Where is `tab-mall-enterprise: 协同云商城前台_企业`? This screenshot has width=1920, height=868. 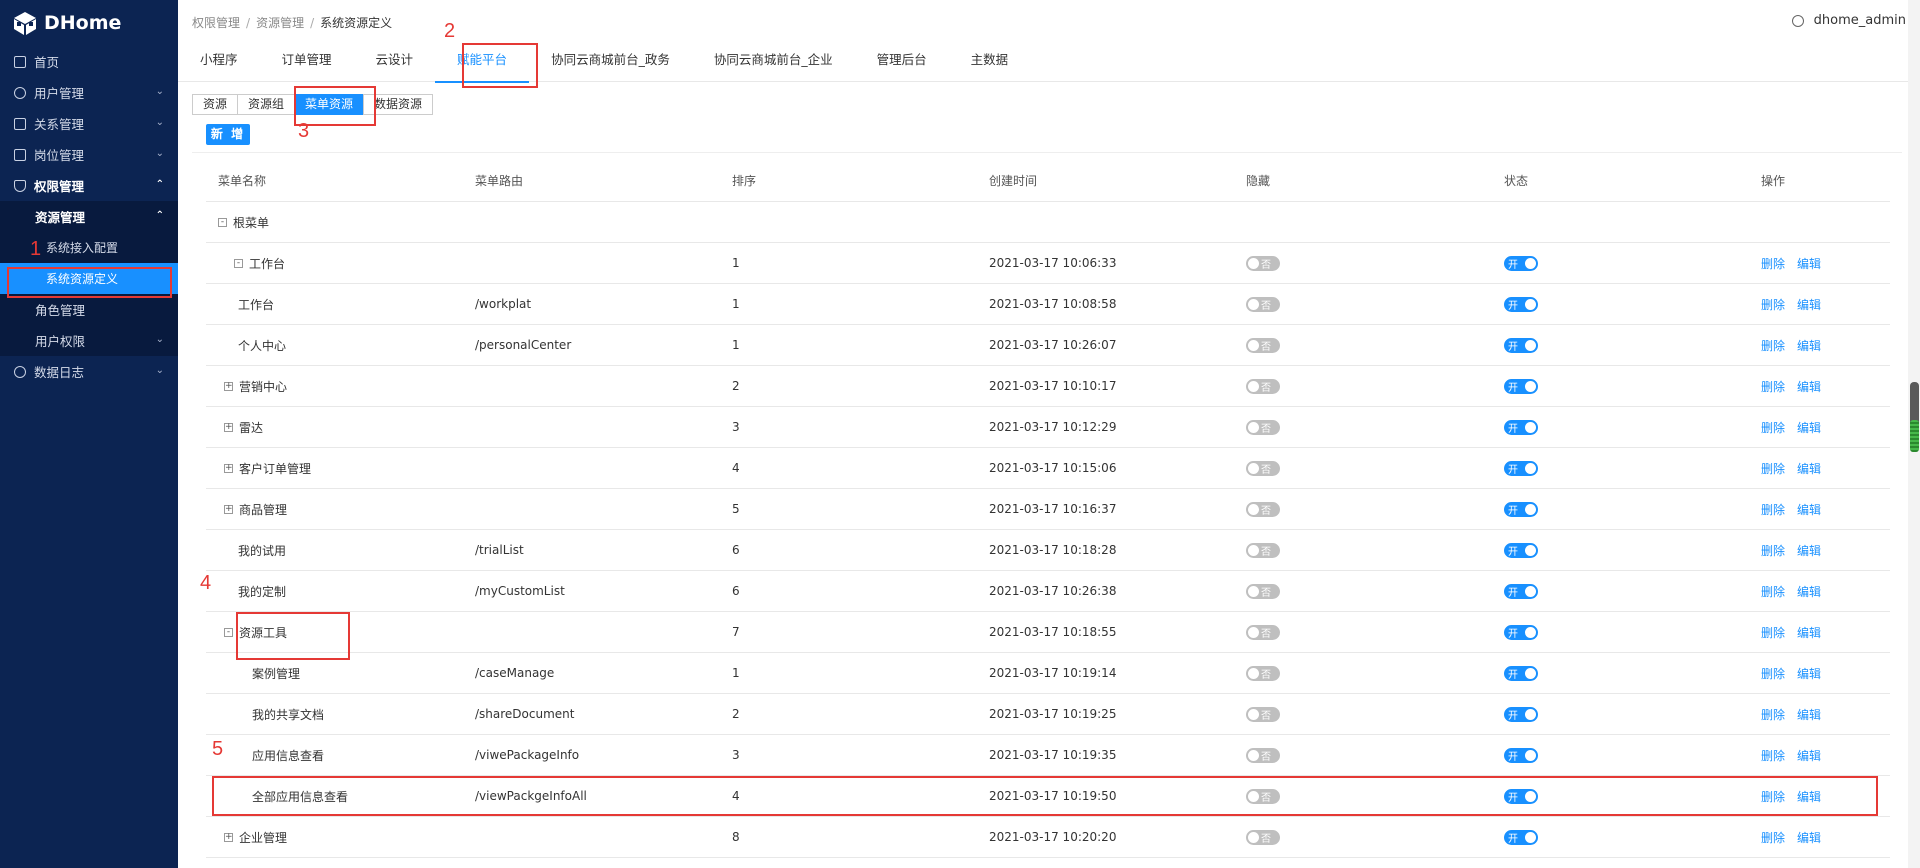
tab-mall-enterprise: 协同云商城前台_企业 is located at coordinates (773, 62).